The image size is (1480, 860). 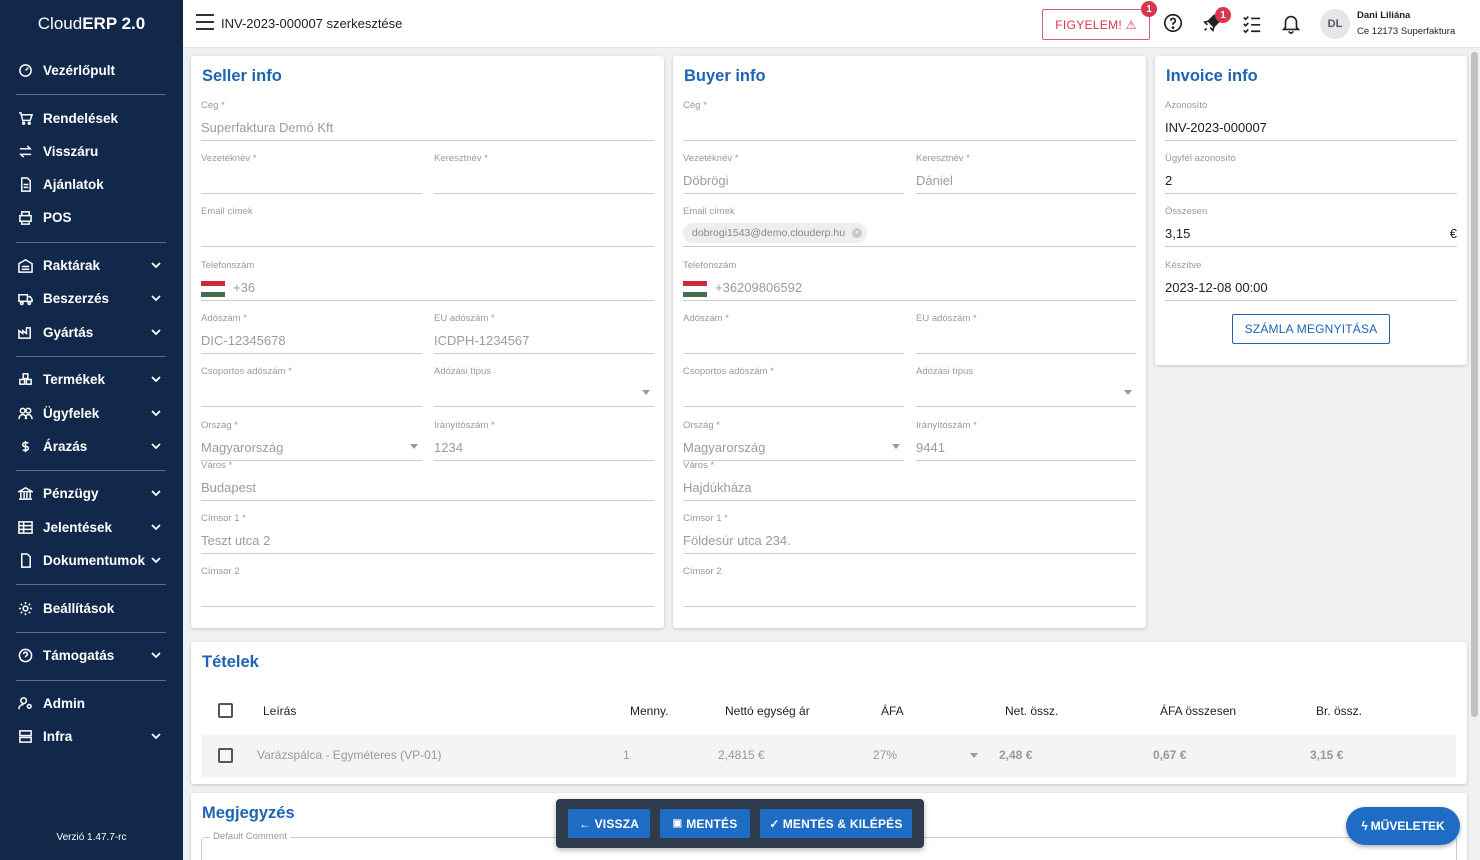 What do you see at coordinates (793, 333) in the screenshot?
I see `buyer-tax-field: Adószám *` at bounding box center [793, 333].